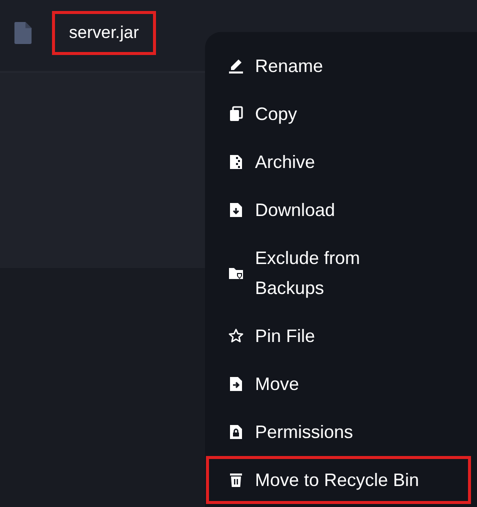 The image size is (477, 507). What do you see at coordinates (236, 432) in the screenshot?
I see `lock-file-icon` at bounding box center [236, 432].